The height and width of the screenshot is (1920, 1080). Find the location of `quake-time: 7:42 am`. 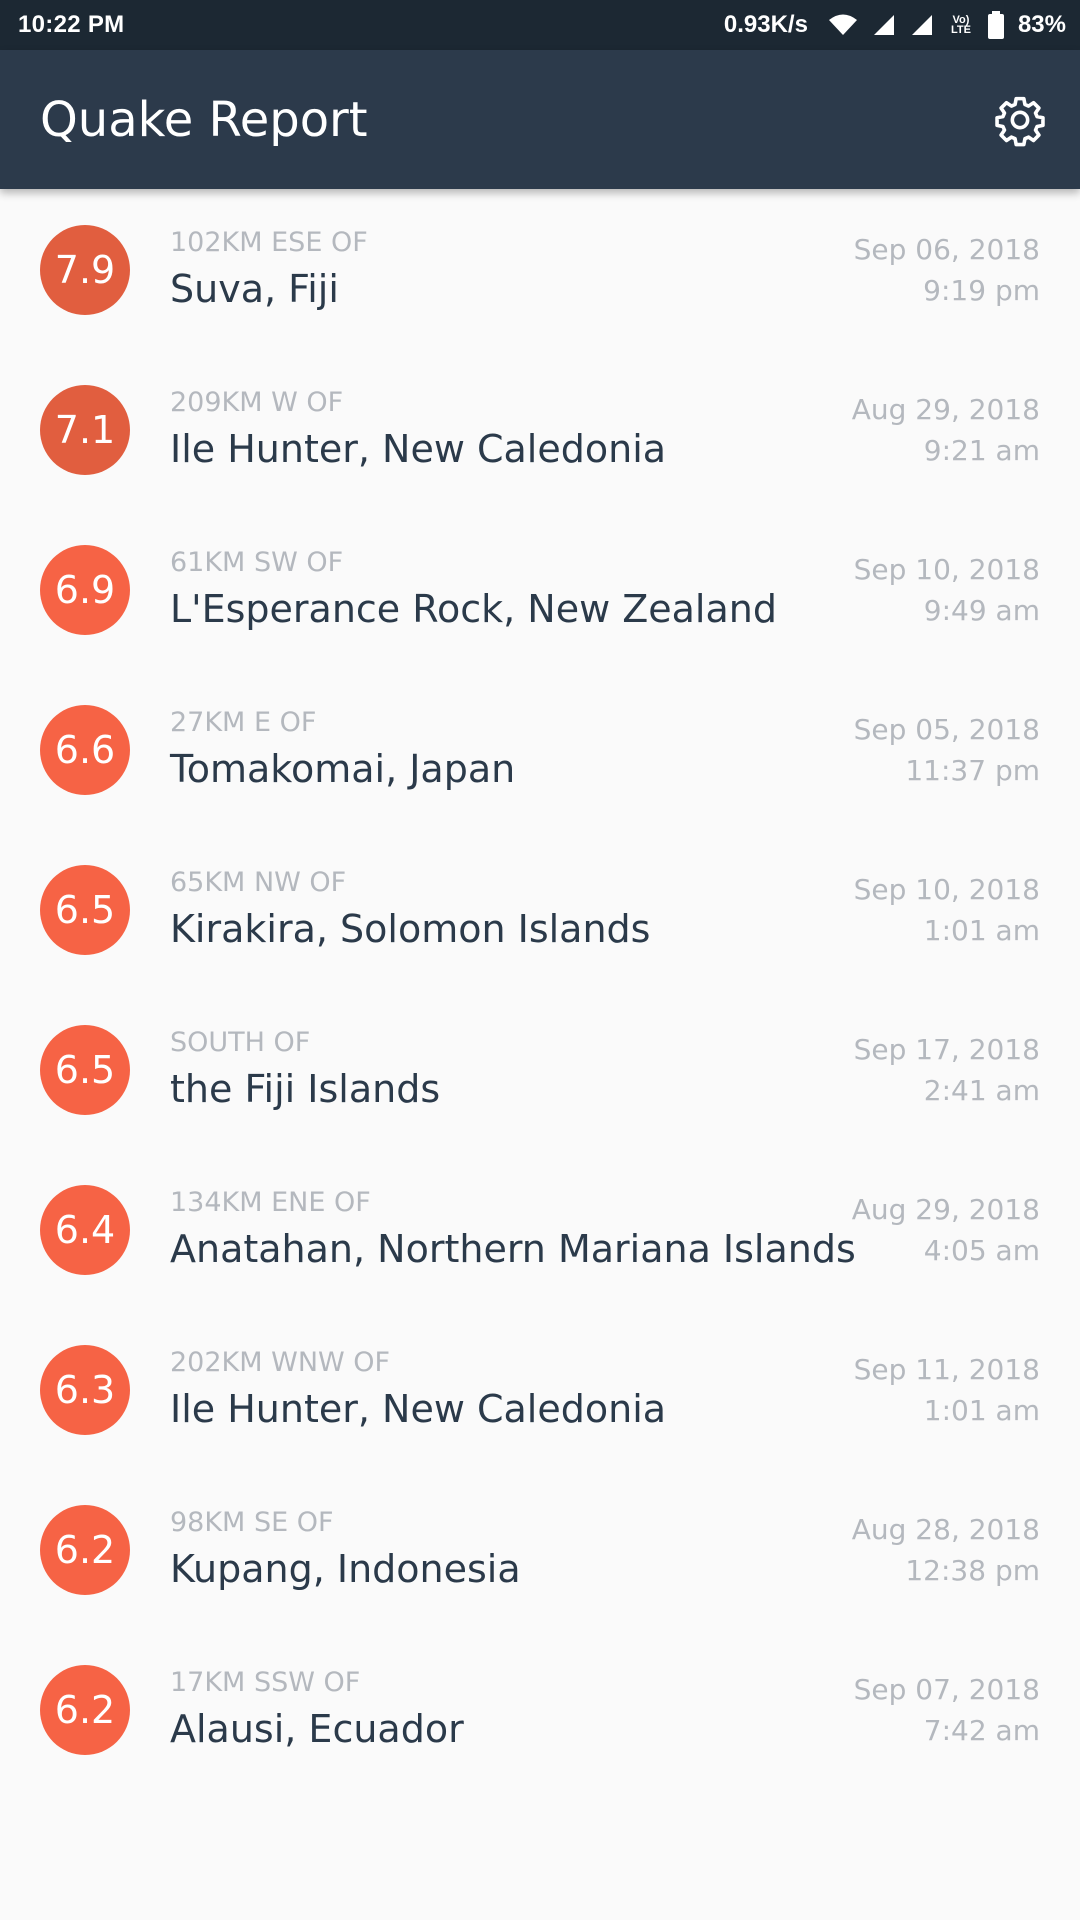

quake-time: 7:42 am is located at coordinates (981, 1730).